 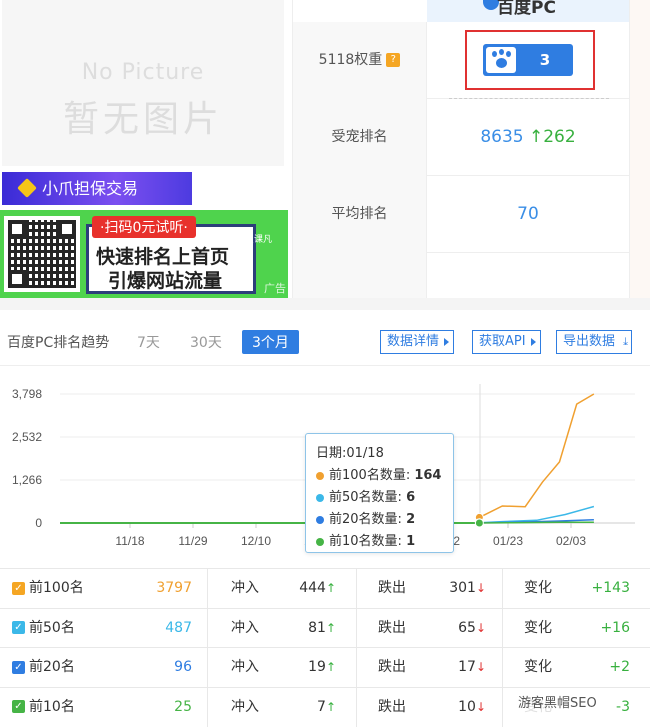 I want to click on row-pet-rank-value: 8635 ↑262, so click(x=528, y=137).